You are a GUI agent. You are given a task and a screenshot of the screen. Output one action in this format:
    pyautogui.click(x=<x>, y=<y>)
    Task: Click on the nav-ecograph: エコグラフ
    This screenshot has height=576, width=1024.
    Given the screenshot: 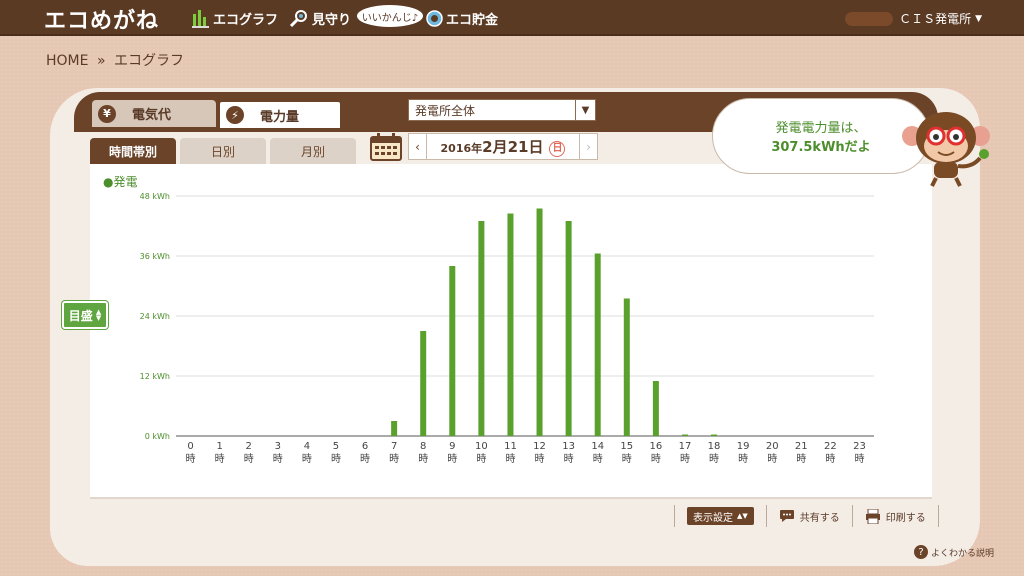 What is the action you would take?
    pyautogui.click(x=235, y=18)
    